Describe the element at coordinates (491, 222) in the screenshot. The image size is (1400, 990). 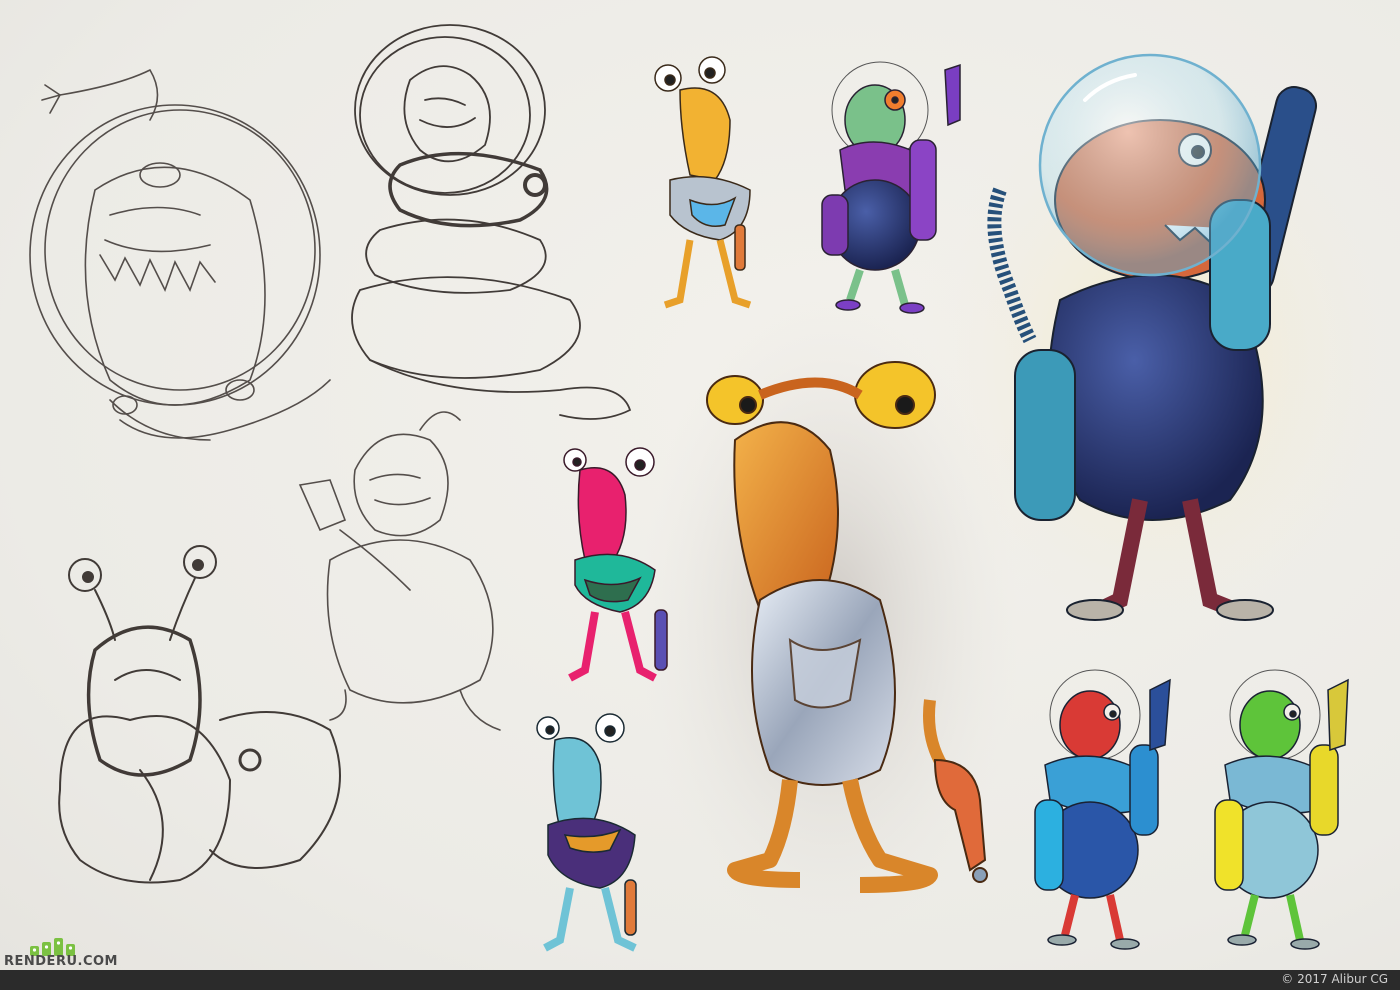
I see `sketch-worm-alien` at that location.